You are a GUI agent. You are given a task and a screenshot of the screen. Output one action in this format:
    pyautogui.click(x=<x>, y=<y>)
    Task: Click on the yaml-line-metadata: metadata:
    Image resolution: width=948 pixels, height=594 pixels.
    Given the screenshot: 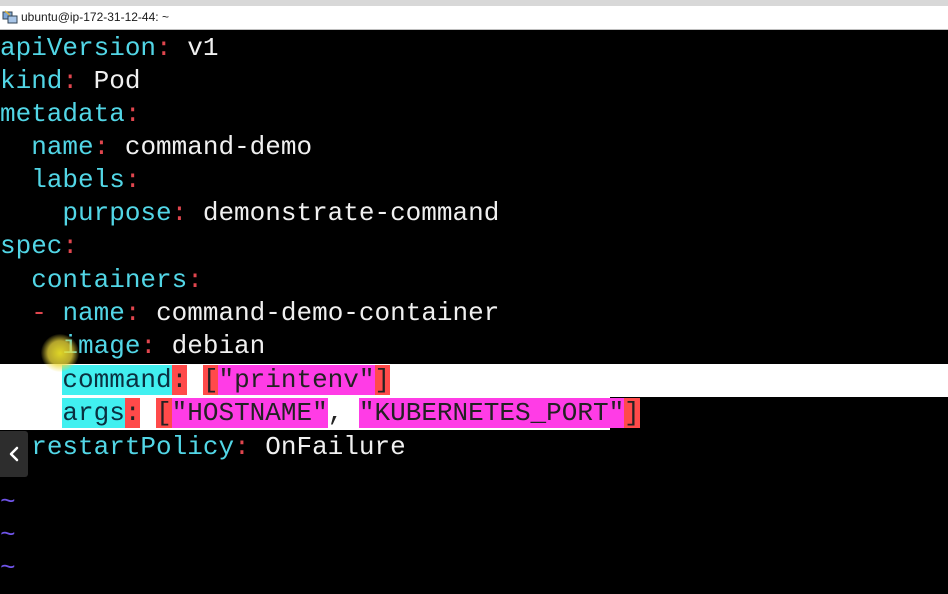 What is the action you would take?
    pyautogui.click(x=70, y=114)
    